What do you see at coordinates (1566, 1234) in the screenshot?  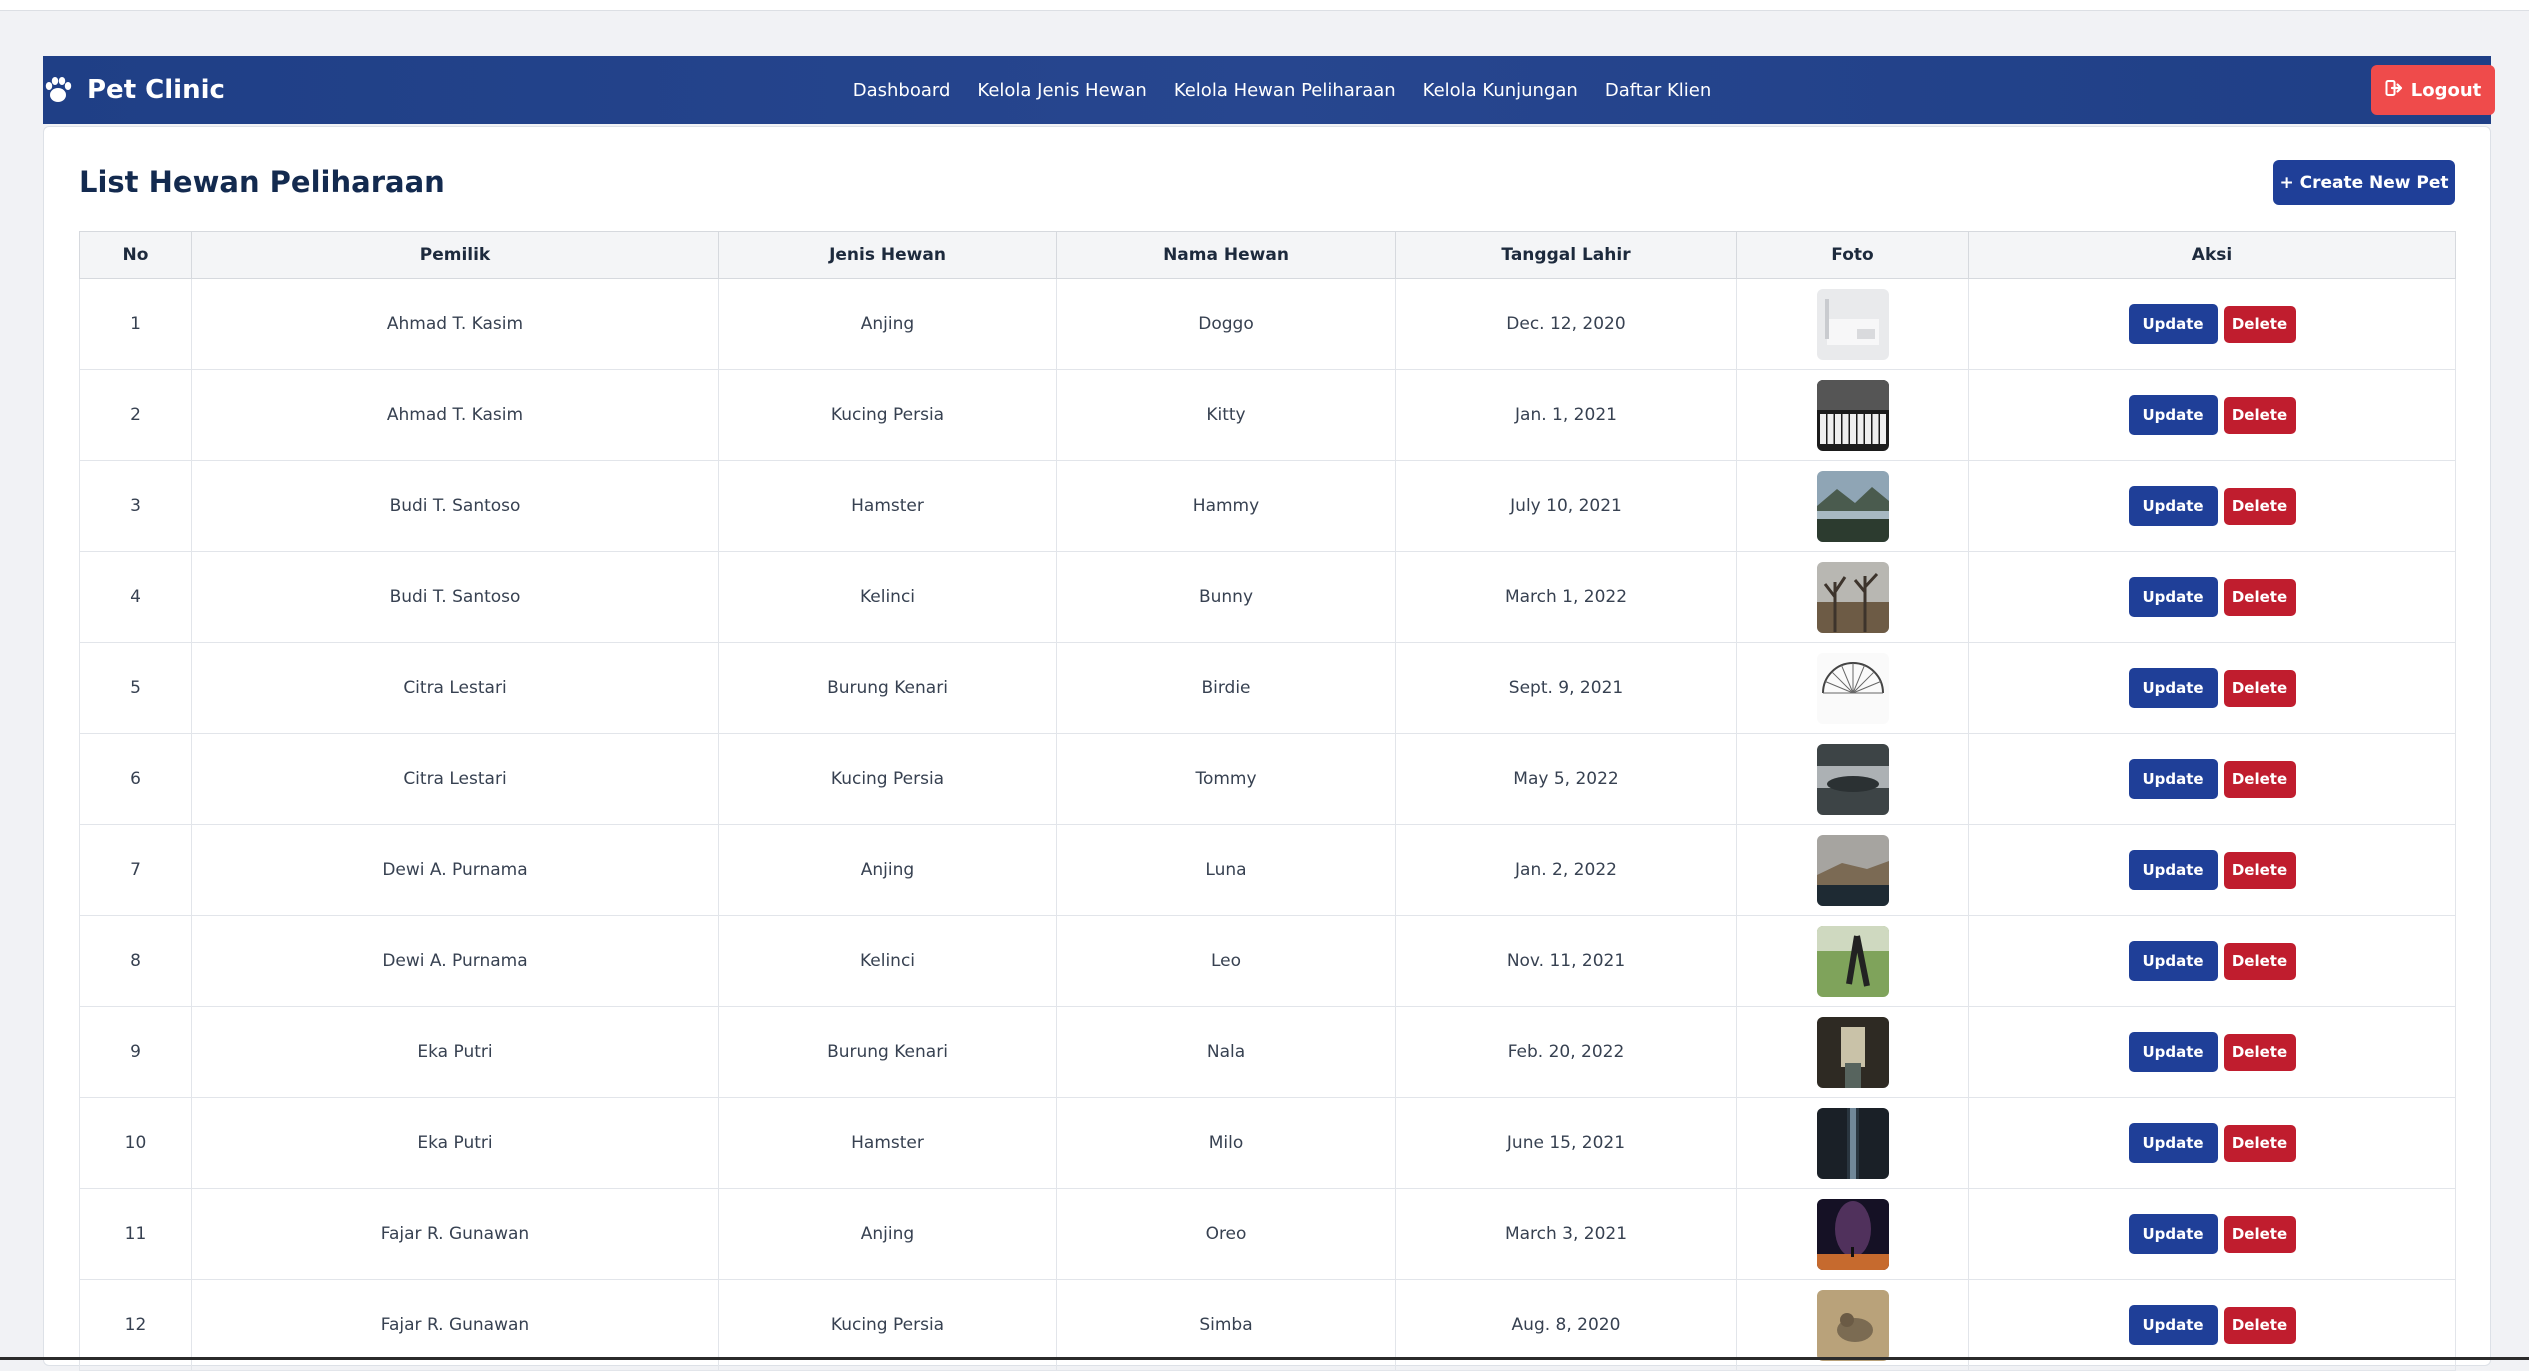 I see `cell-tanggal-lahir: March 3, 2021` at bounding box center [1566, 1234].